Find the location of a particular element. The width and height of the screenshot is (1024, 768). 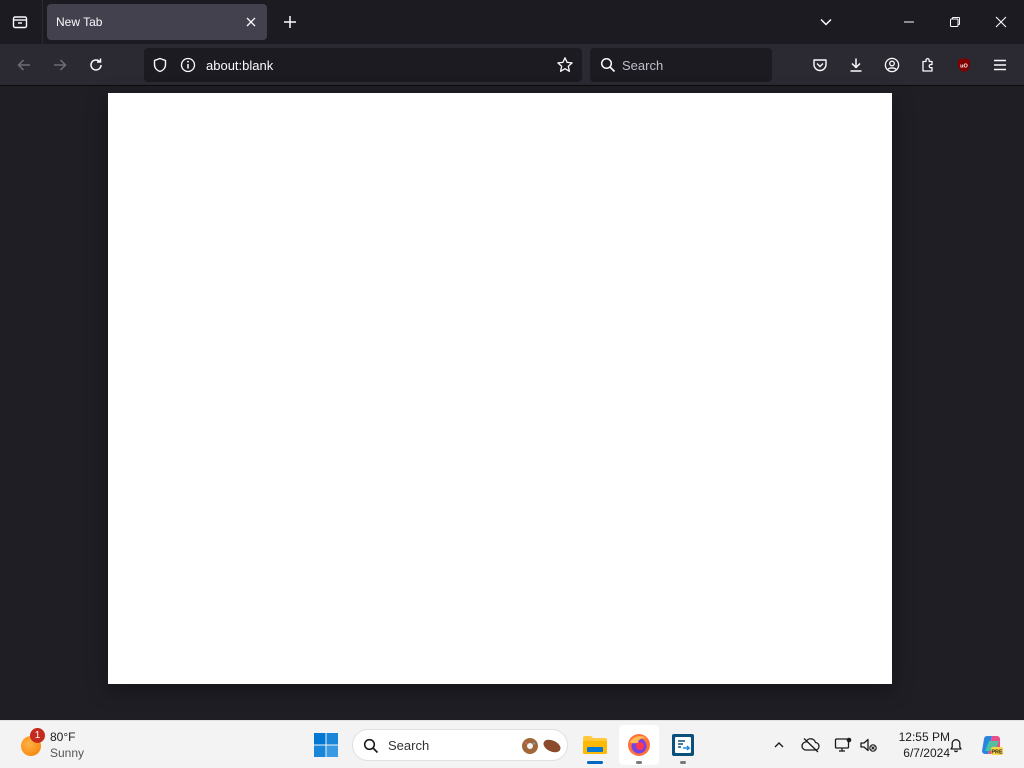

search-placeholder: Search is located at coordinates (643, 65).